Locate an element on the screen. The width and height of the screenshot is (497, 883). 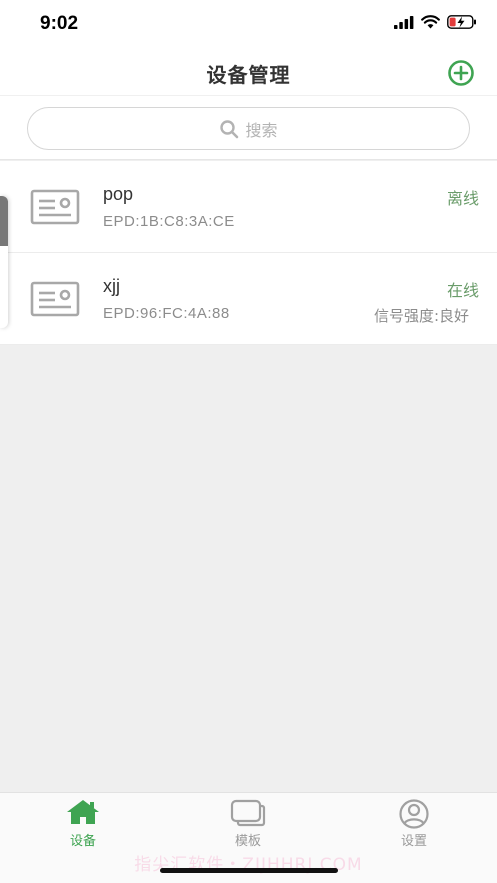
side-drawer-handle is located at coordinates (4, 262).